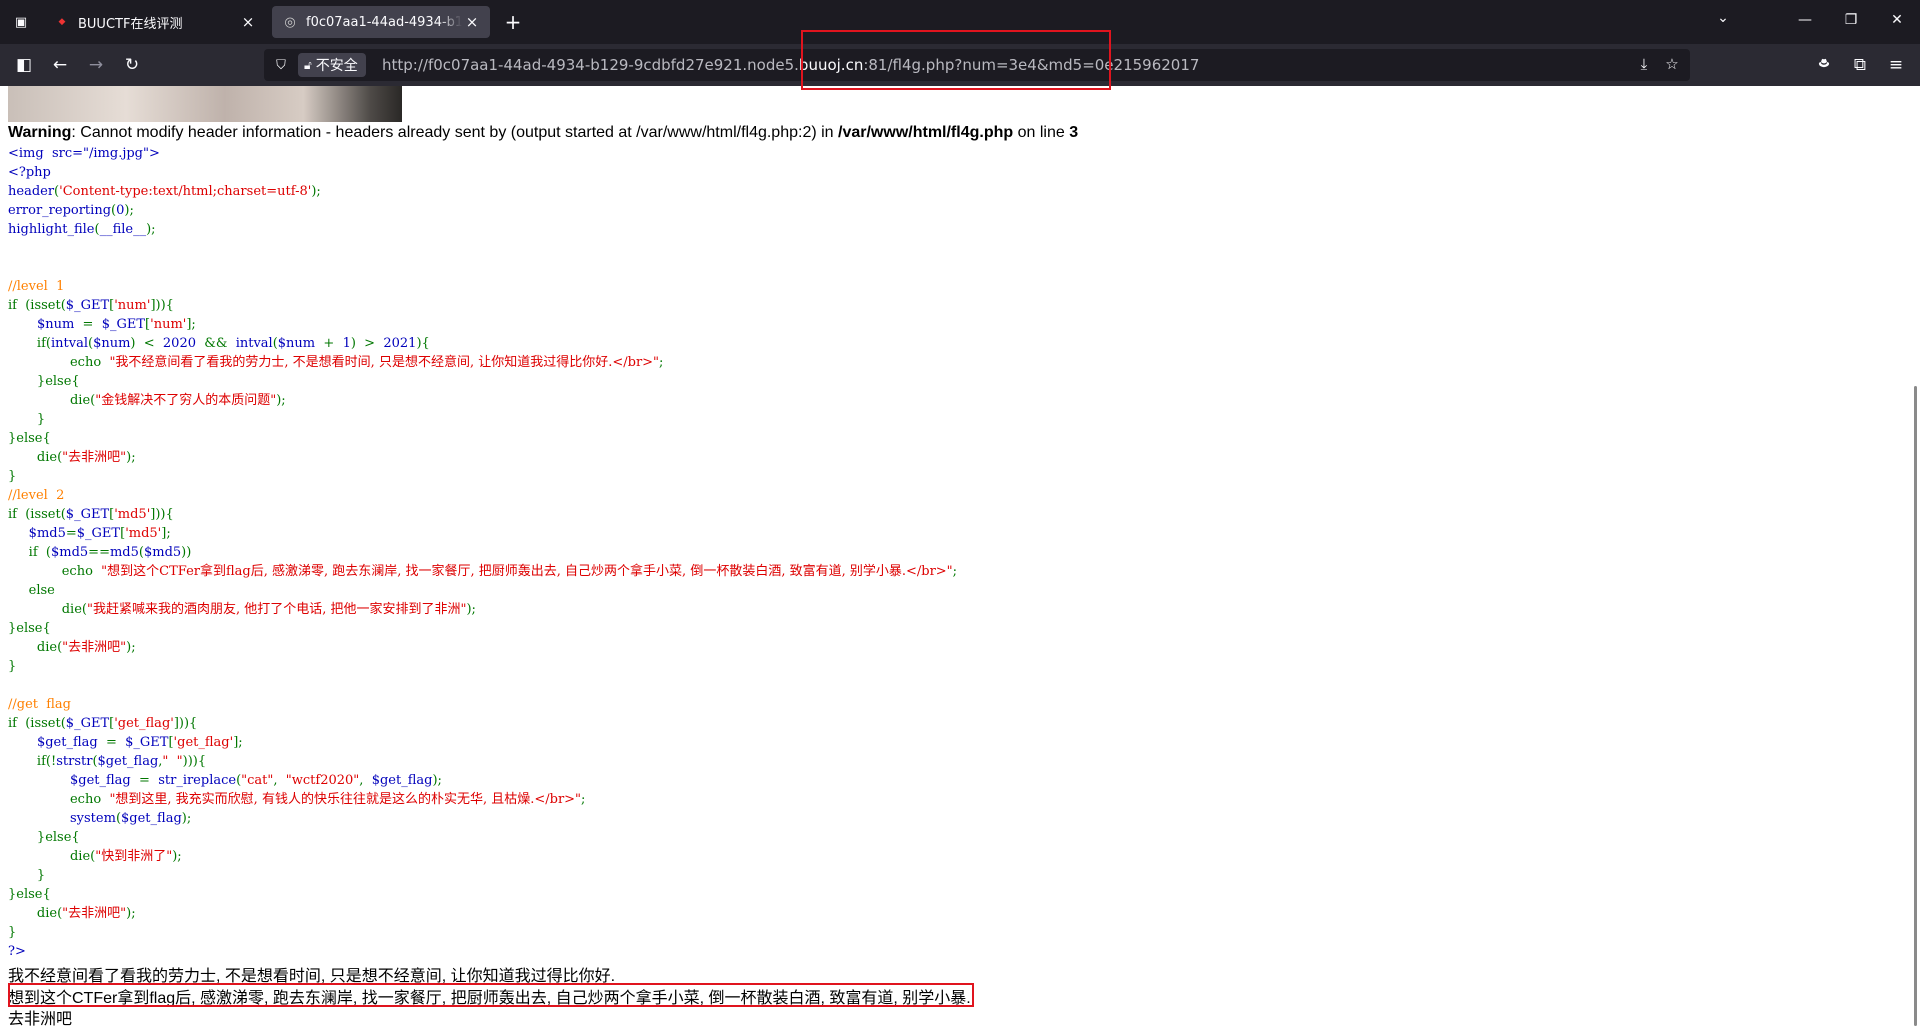 The image size is (1920, 1032). I want to click on tab-buuctf: ◆ BUUCTF在线评测 ×, so click(155, 22).